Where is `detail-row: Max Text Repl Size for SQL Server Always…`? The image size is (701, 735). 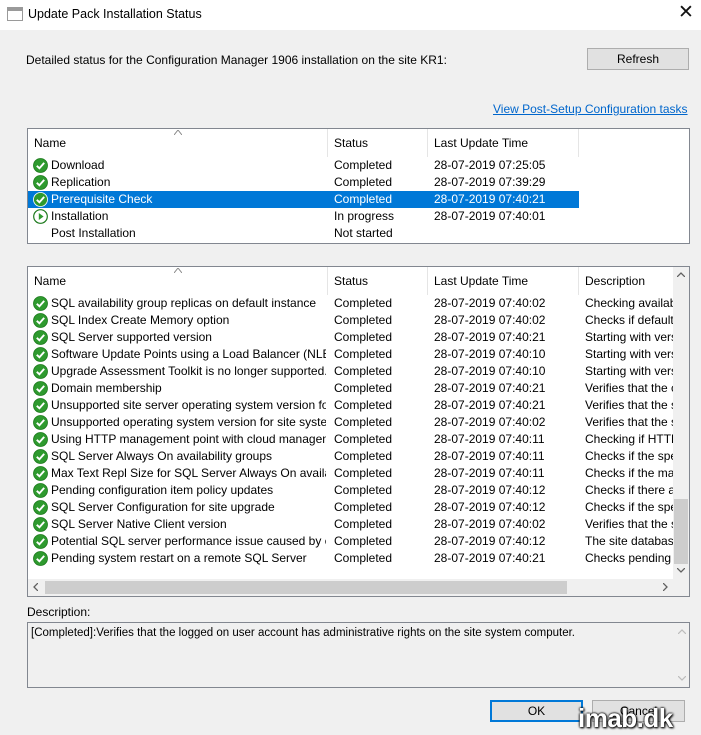
detail-row: Max Text Repl Size for SQL Server Always… is located at coordinates (350, 473).